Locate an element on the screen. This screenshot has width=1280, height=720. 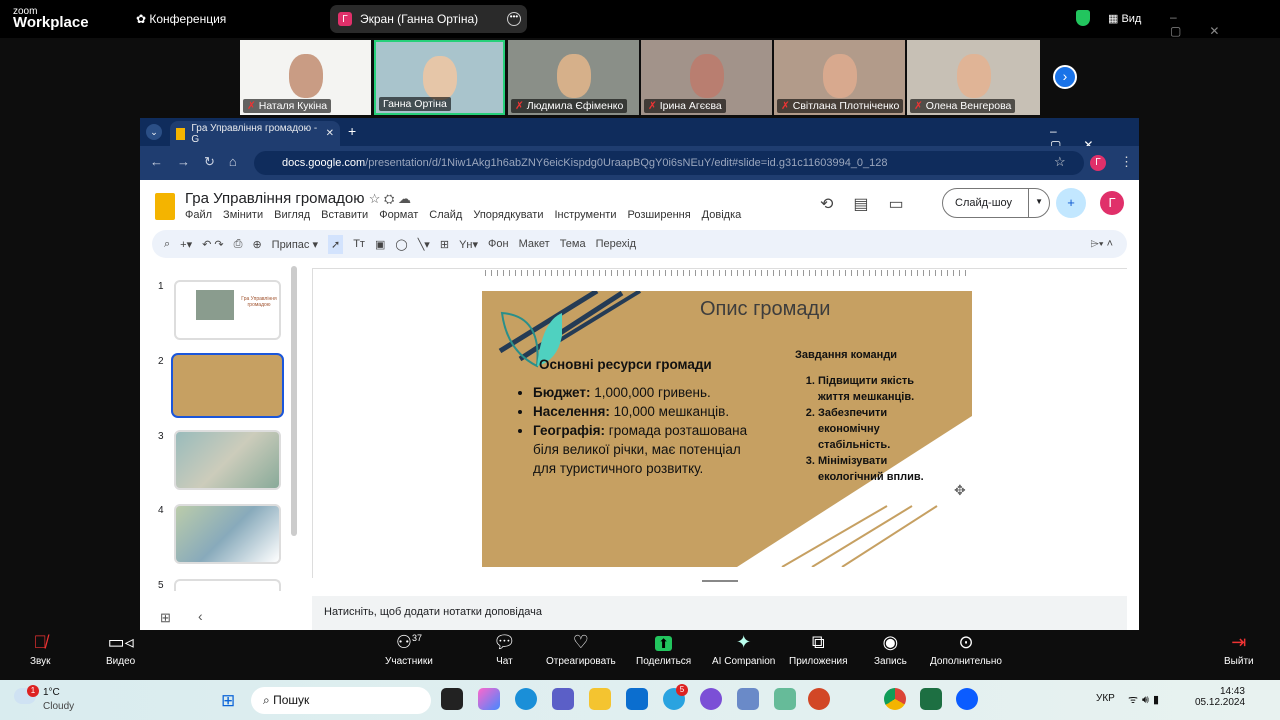
new-slide-icon: +▾ is located at coordinates (186, 244).